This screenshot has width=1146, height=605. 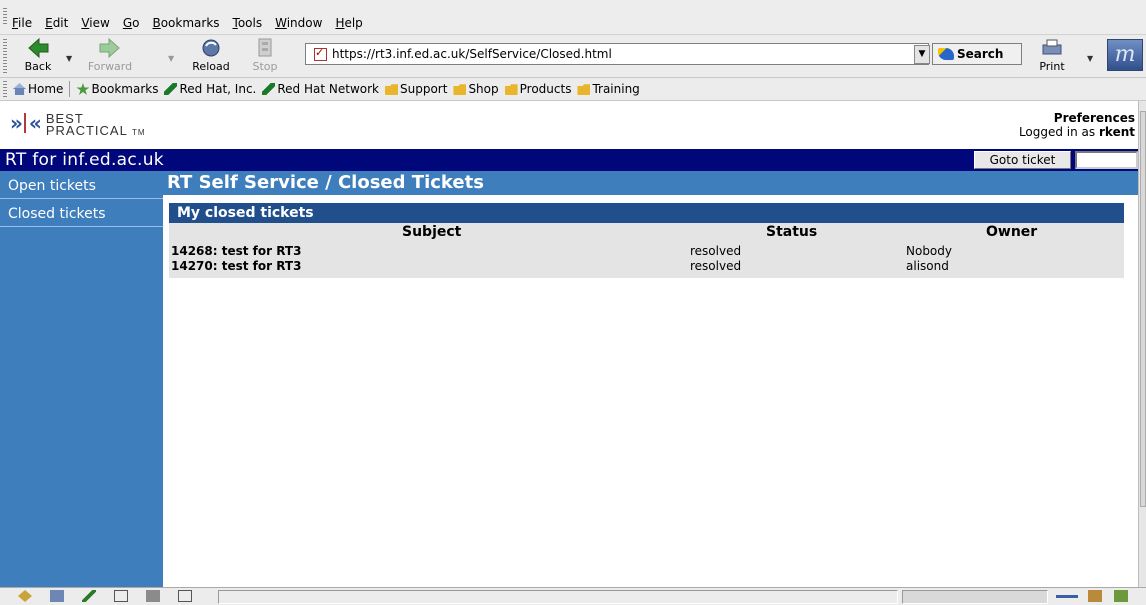 What do you see at coordinates (236, 251) in the screenshot?
I see `ticket-subject-link: 14268: test for RT3` at bounding box center [236, 251].